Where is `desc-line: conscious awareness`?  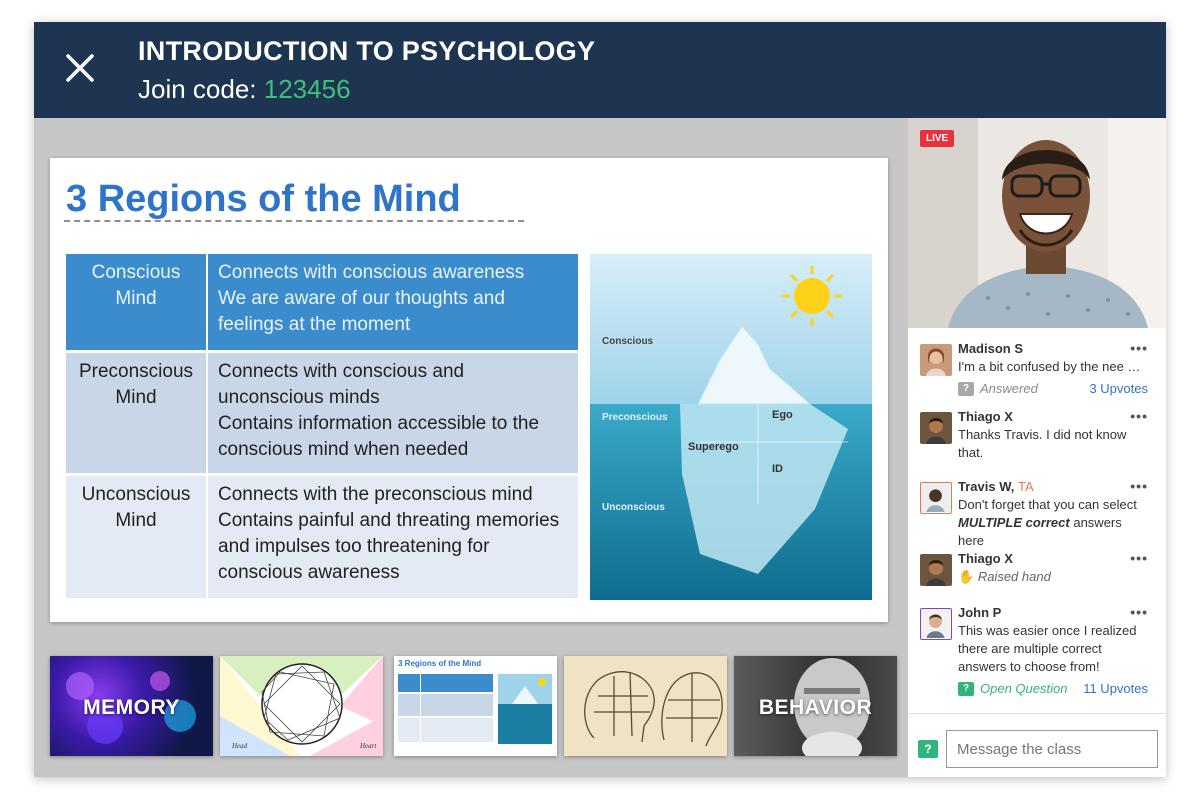 desc-line: conscious awareness is located at coordinates (309, 572).